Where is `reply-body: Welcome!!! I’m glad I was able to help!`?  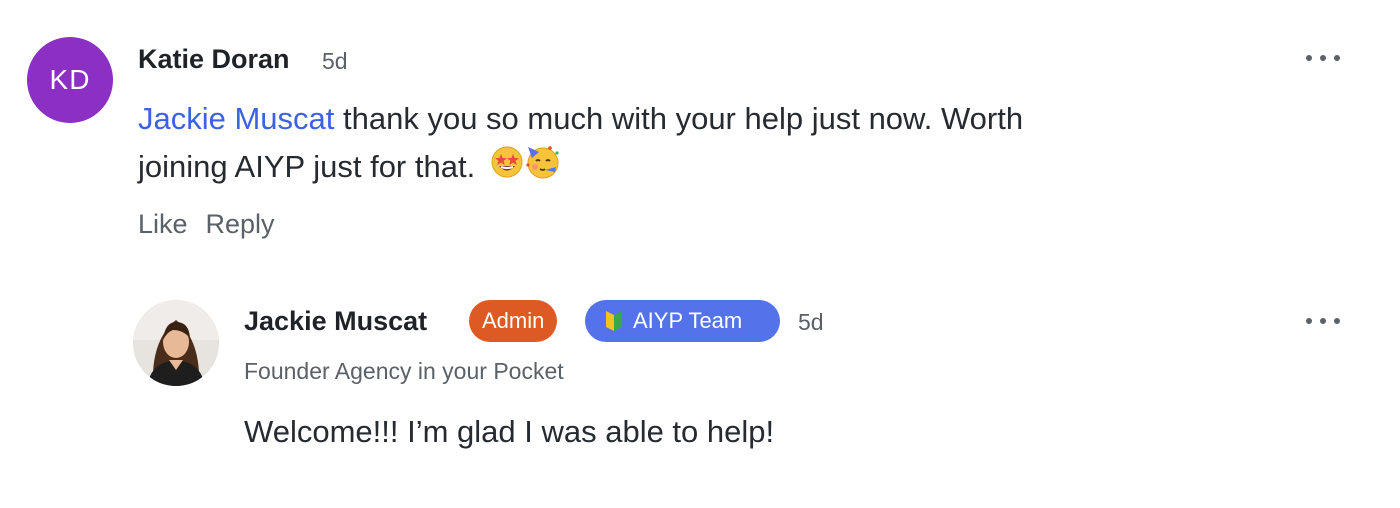
reply-body: Welcome!!! I’m glad I was able to help! is located at coordinates (509, 431).